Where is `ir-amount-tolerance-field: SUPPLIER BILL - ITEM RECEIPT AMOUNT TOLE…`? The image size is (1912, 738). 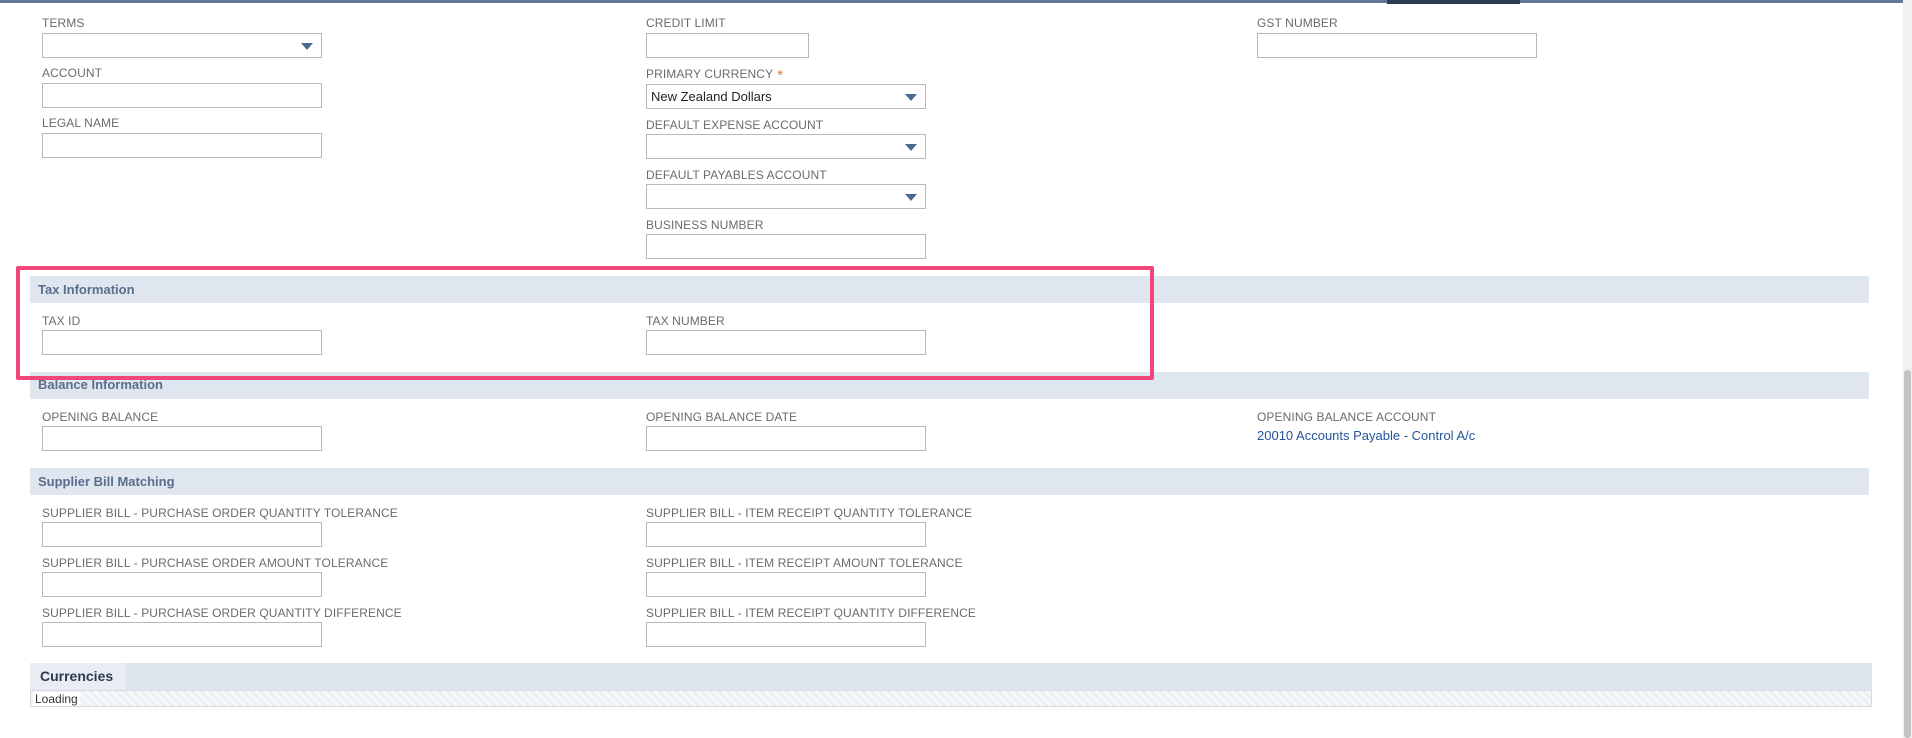 ir-amount-tolerance-field: SUPPLIER BILL - ITEM RECEIPT AMOUNT TOLE… is located at coordinates (804, 563).